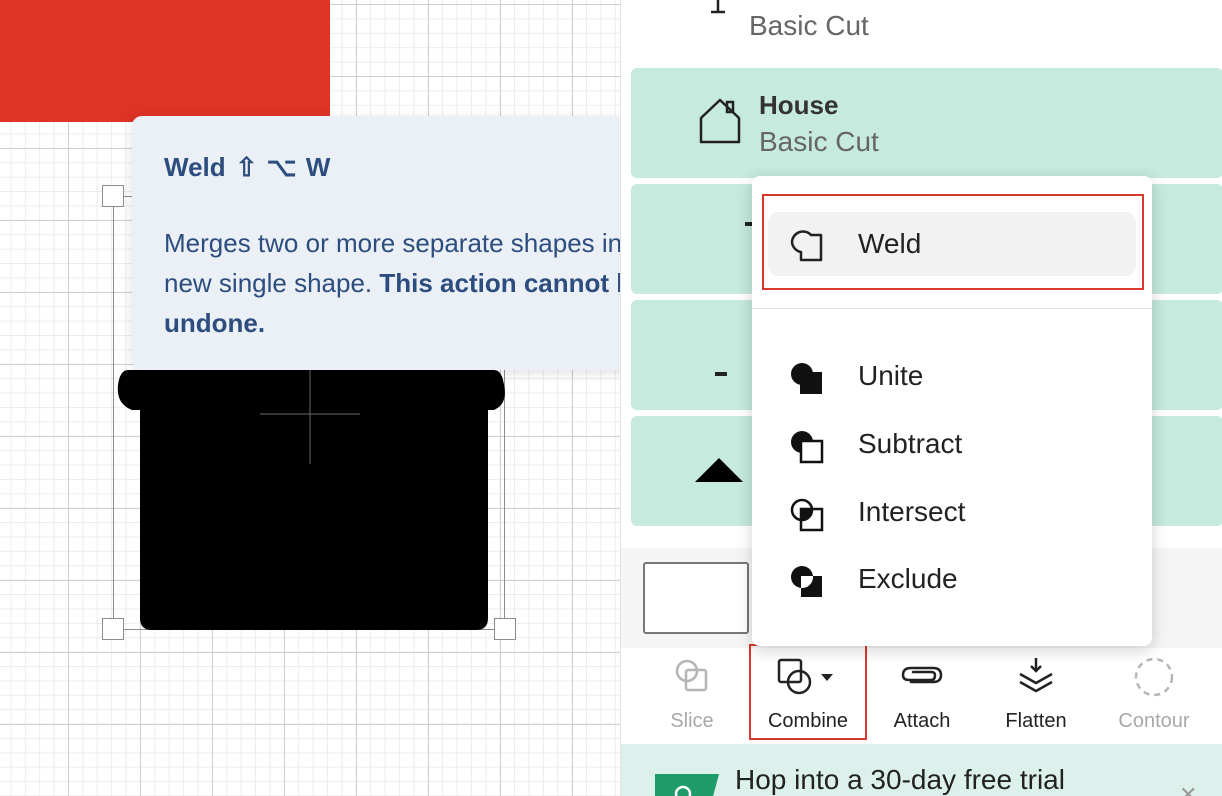 The width and height of the screenshot is (1222, 796). Describe the element at coordinates (908, 578) in the screenshot. I see `menu-item-label: Exclude` at that location.